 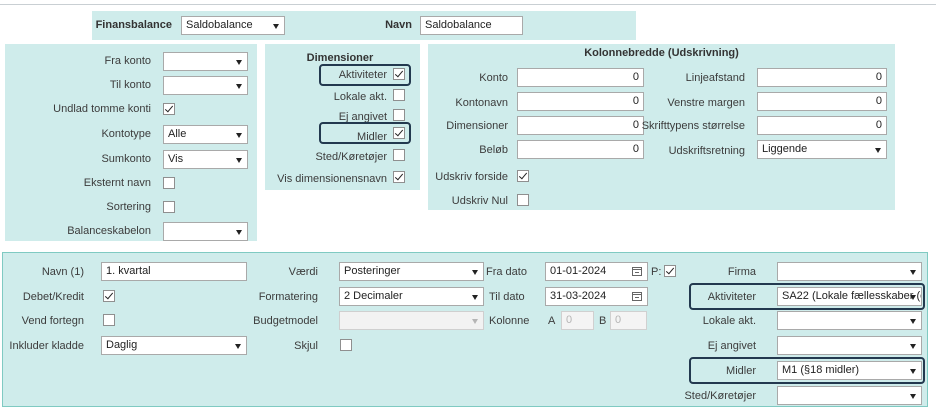 I want to click on budget-select, so click(x=411, y=320).